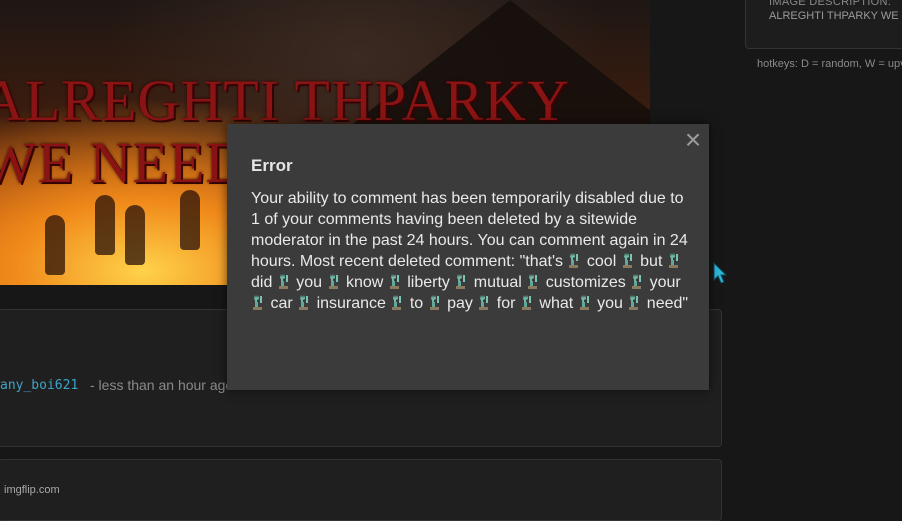 The height and width of the screenshot is (521, 902). What do you see at coordinates (349, 303) in the screenshot?
I see `comment-word: insurance` at bounding box center [349, 303].